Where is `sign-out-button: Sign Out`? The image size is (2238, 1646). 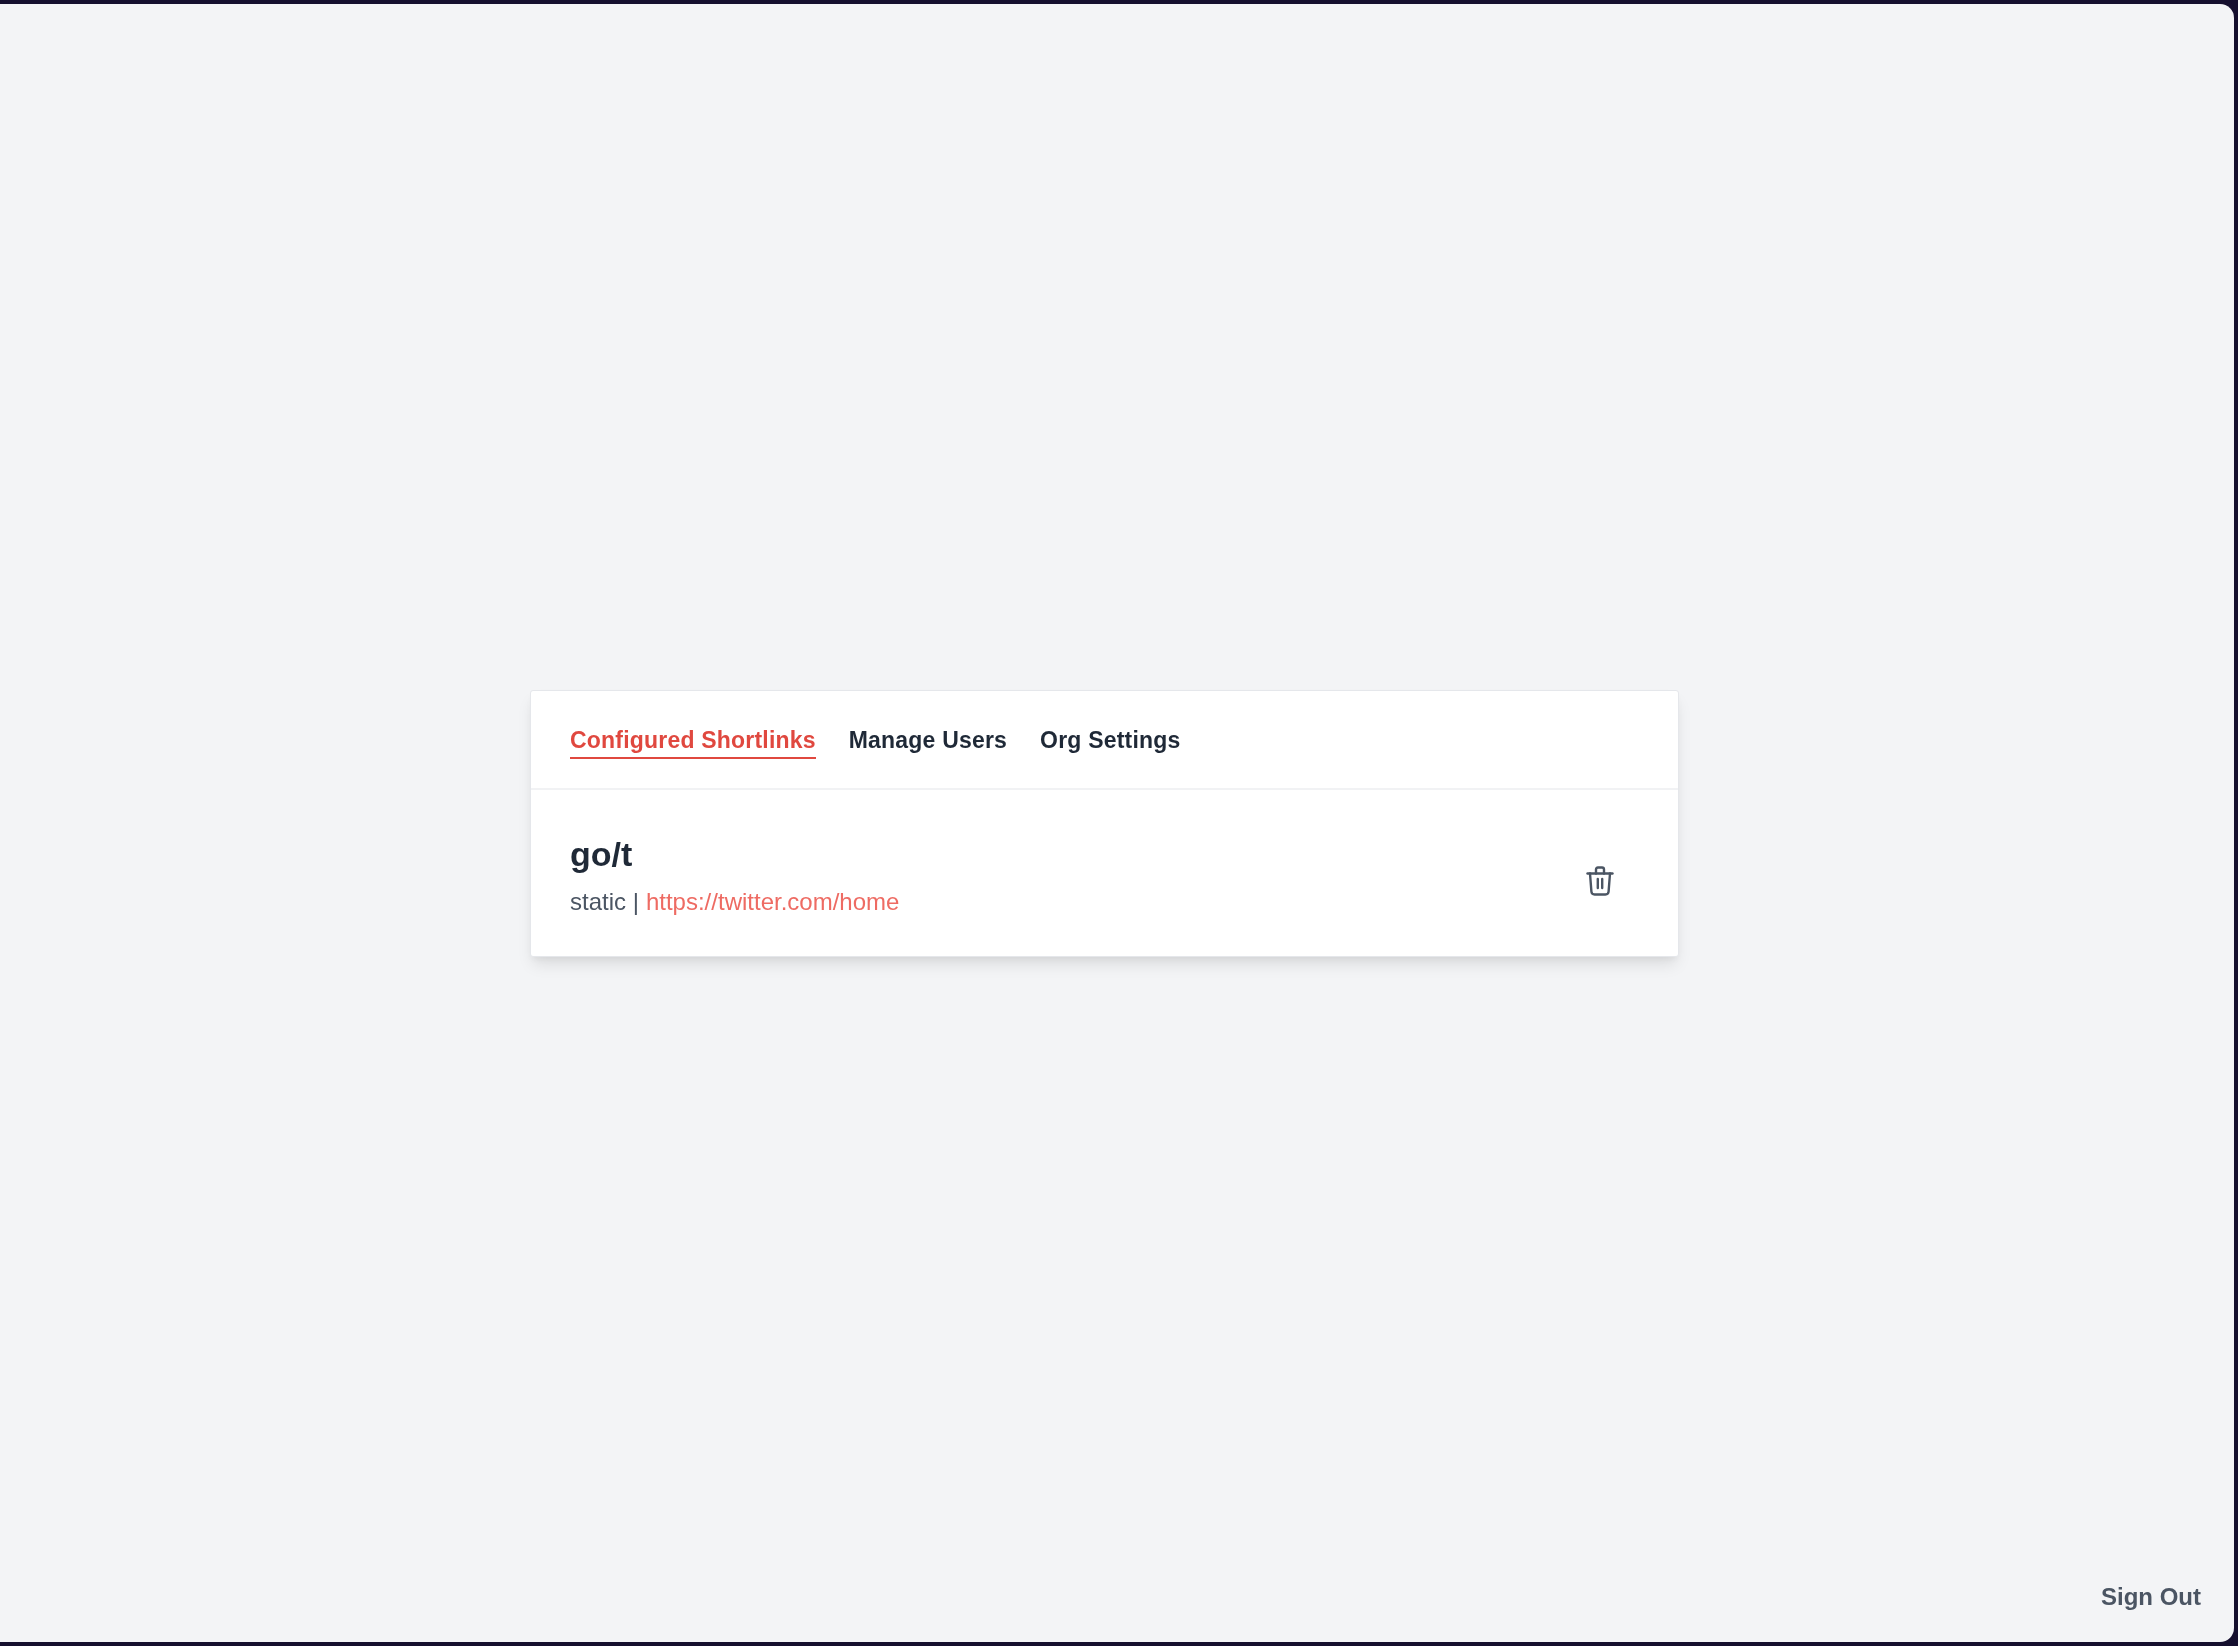
sign-out-button: Sign Out is located at coordinates (2151, 1597).